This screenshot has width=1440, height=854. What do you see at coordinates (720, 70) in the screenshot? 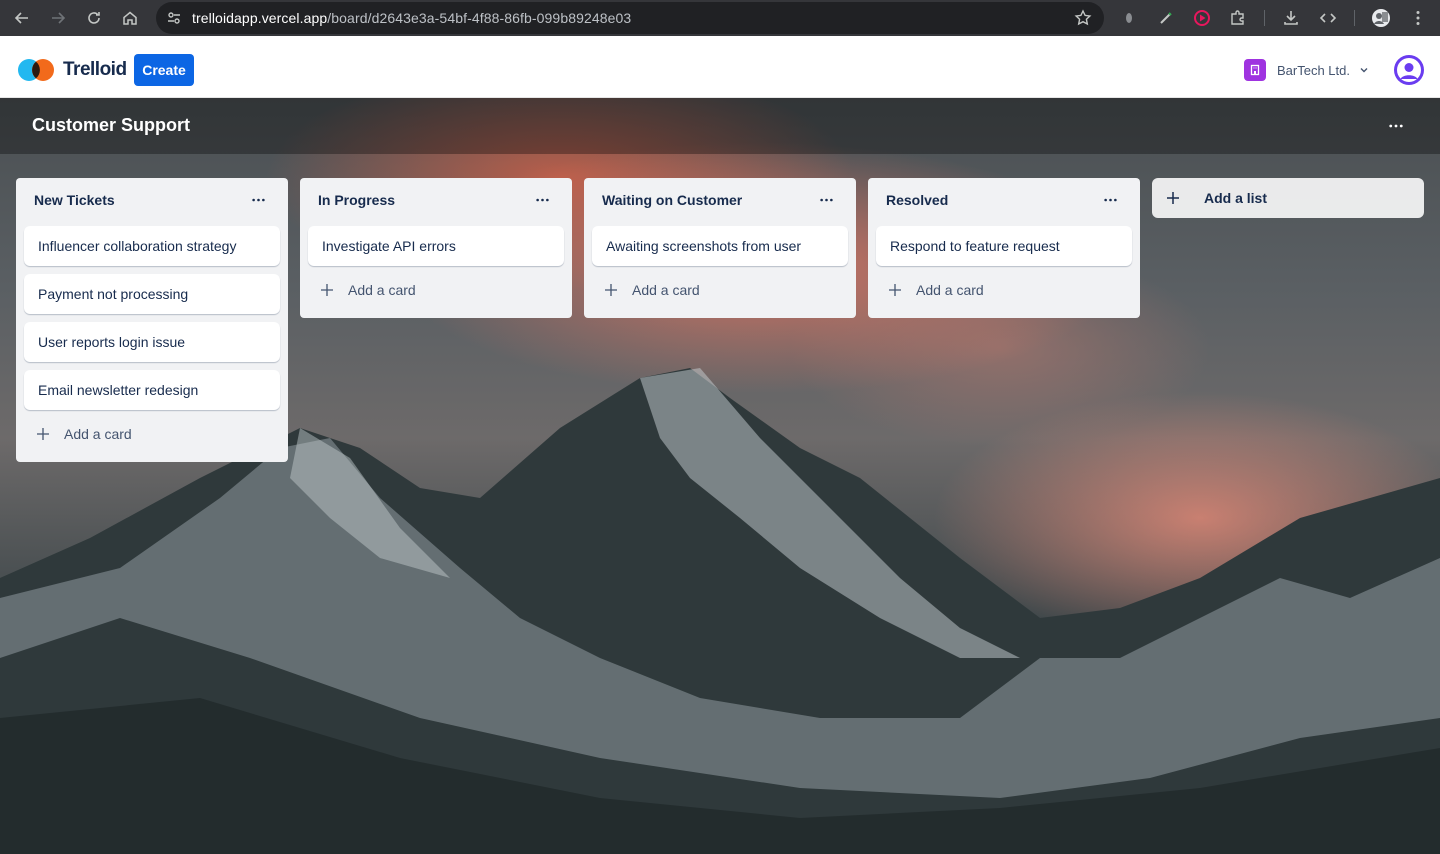
I see `app-header: Trelloid Create BarTech Ltd.` at bounding box center [720, 70].